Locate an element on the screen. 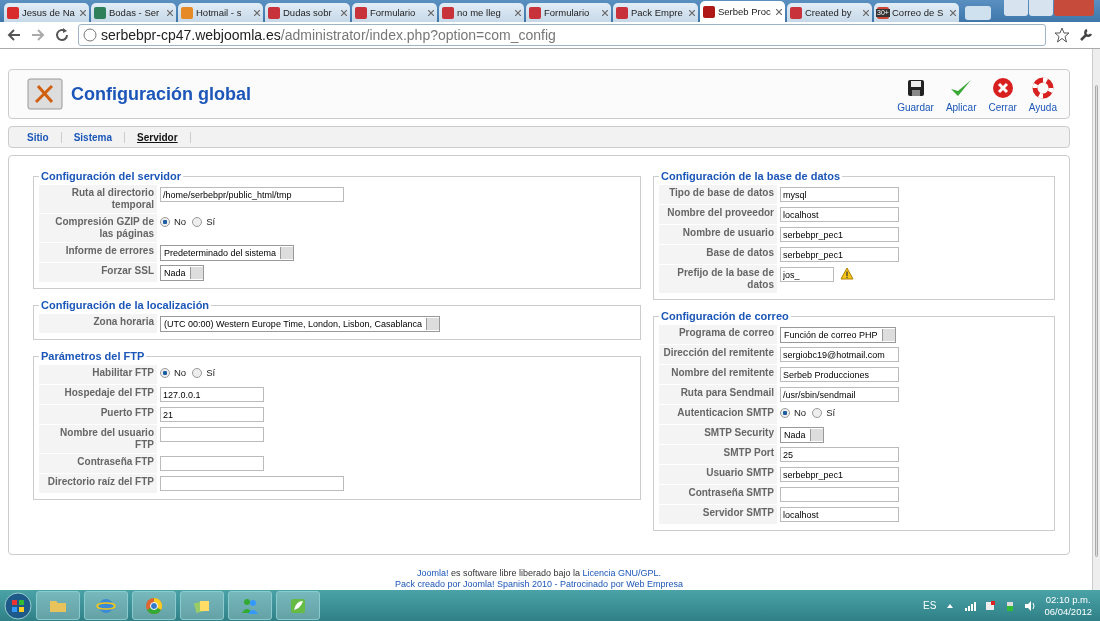  clock: 02:10 p.m. 06/04/2012 is located at coordinates (1068, 605).